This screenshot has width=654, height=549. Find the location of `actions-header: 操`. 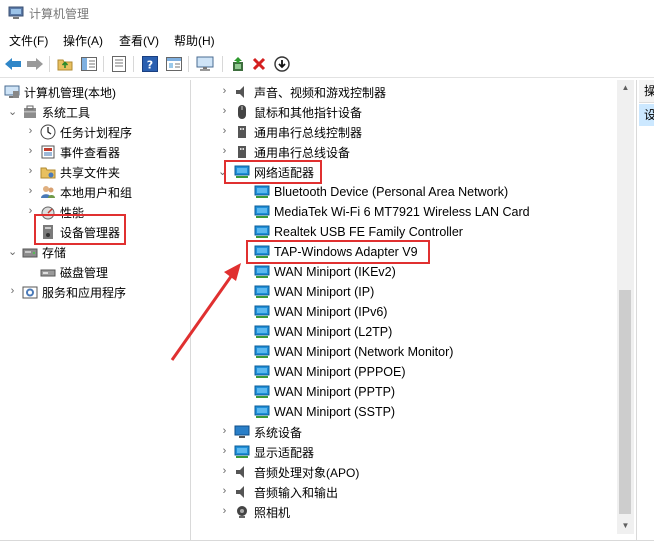

actions-header: 操 is located at coordinates (646, 91).